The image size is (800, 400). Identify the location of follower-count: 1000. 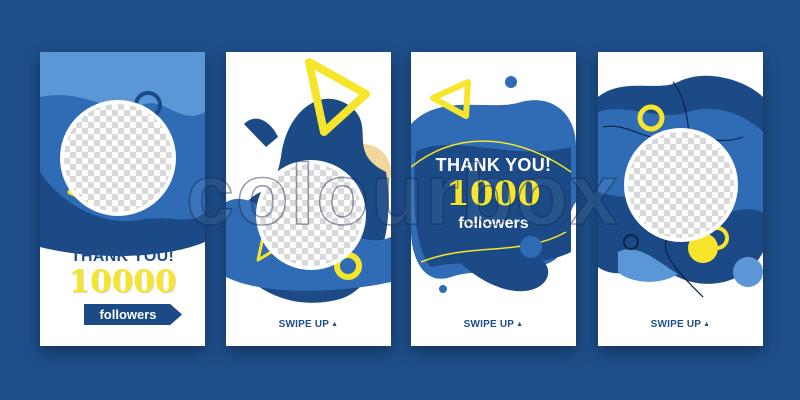
(493, 194).